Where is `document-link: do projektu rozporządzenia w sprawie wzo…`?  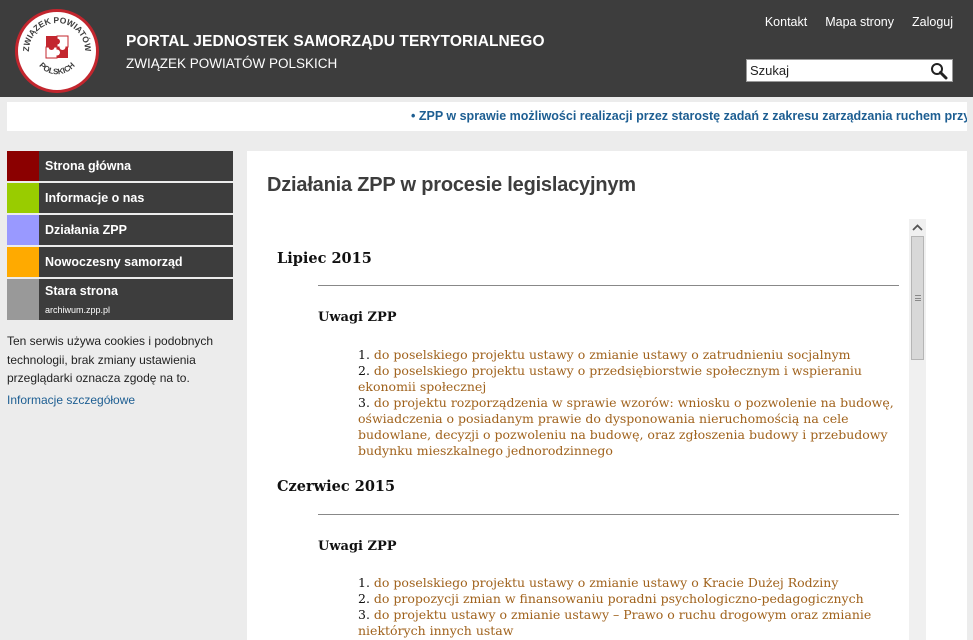
document-link: do projektu rozporządzenia w sprawie wzo… is located at coordinates (626, 426).